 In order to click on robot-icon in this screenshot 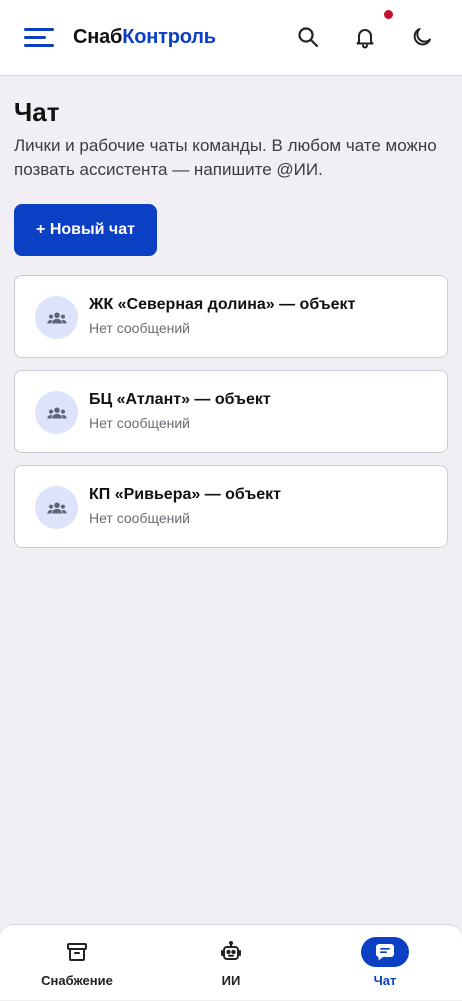, I will do `click(231, 952)`.